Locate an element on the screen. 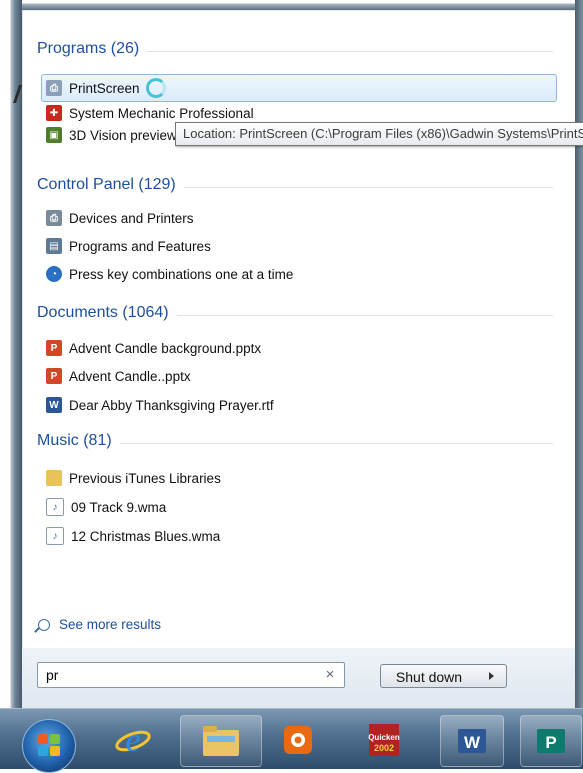 The image size is (583, 773). 3d-vision-icon: ▣ is located at coordinates (54, 135).